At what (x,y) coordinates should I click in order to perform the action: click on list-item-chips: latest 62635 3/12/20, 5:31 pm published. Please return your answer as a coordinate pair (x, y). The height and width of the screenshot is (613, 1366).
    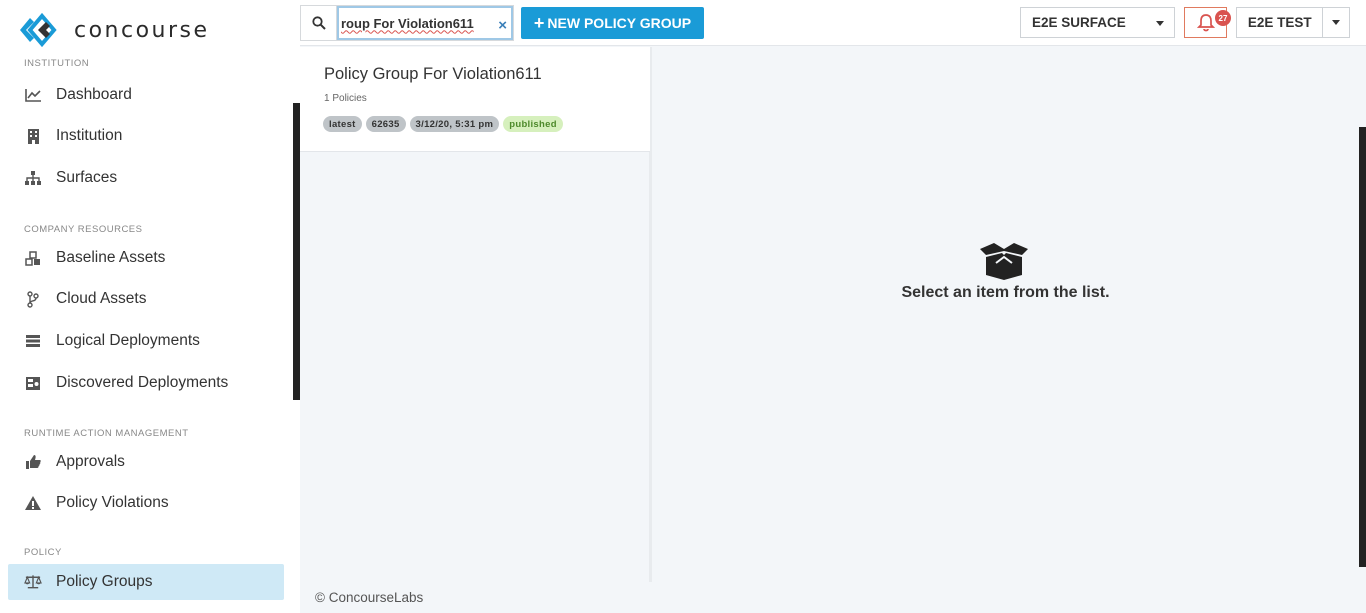
    Looking at the image, I should click on (443, 124).